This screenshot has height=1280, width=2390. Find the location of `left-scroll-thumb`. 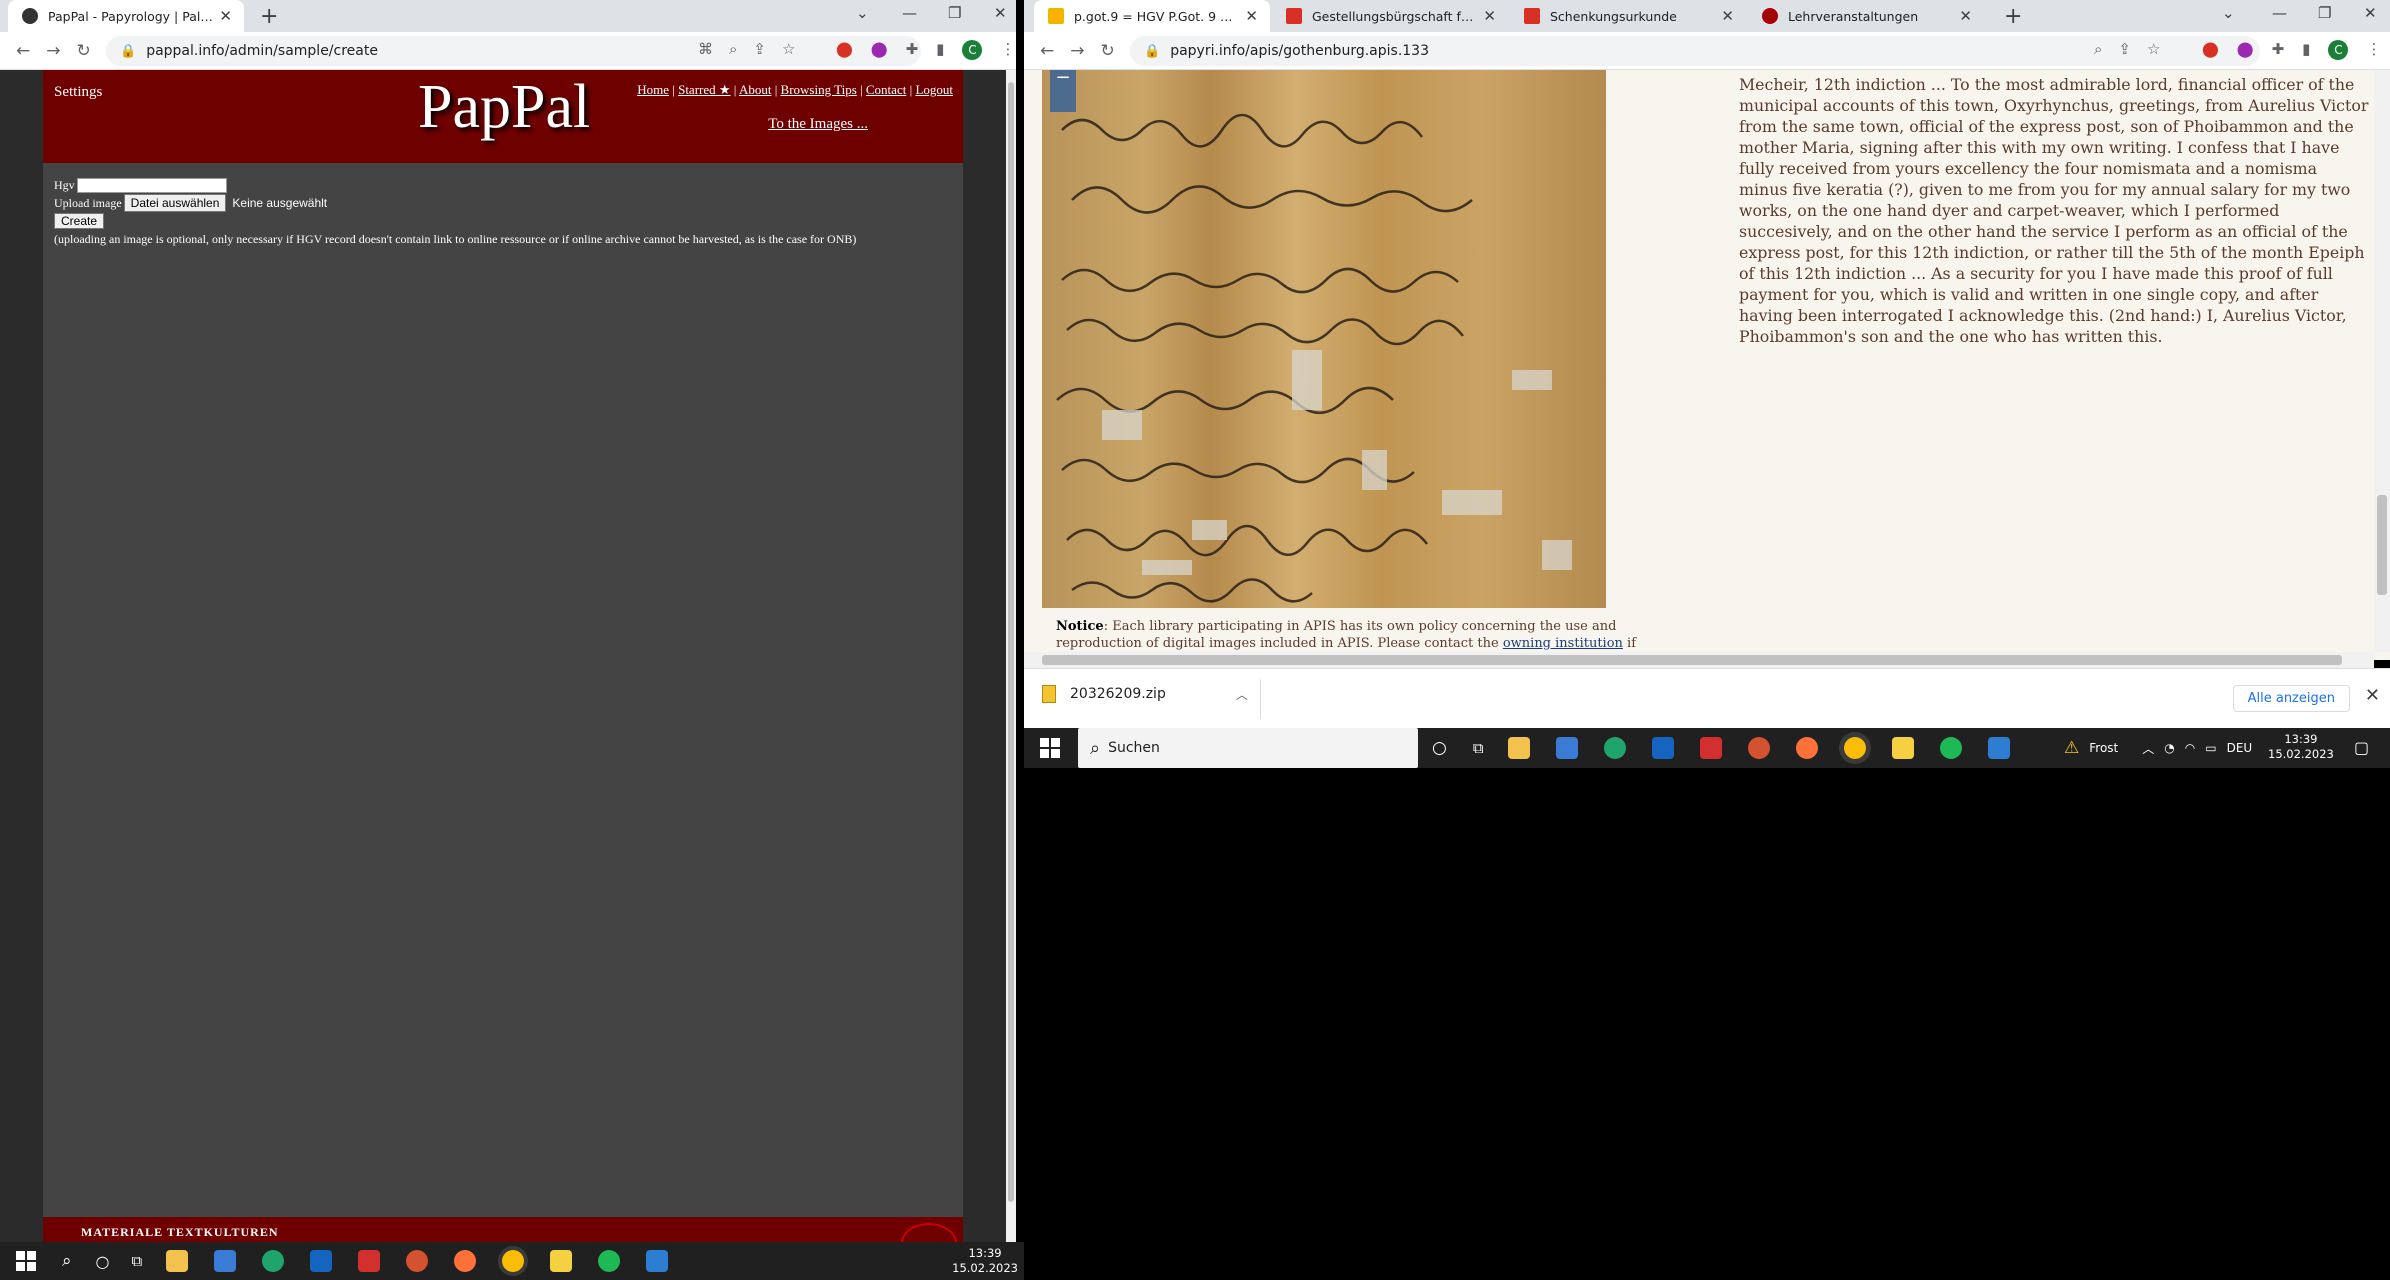

left-scroll-thumb is located at coordinates (1011, 642).